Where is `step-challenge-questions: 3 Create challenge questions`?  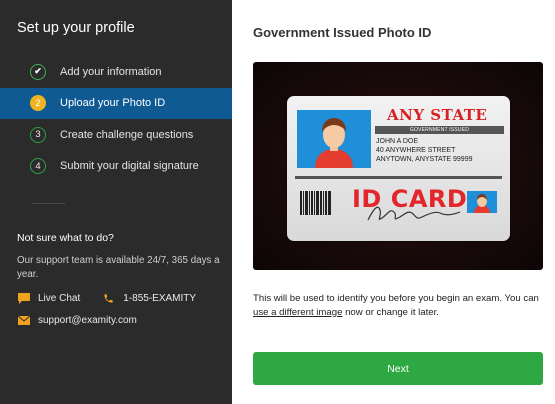
step-challenge-questions: 3 Create challenge questions is located at coordinates (116, 135).